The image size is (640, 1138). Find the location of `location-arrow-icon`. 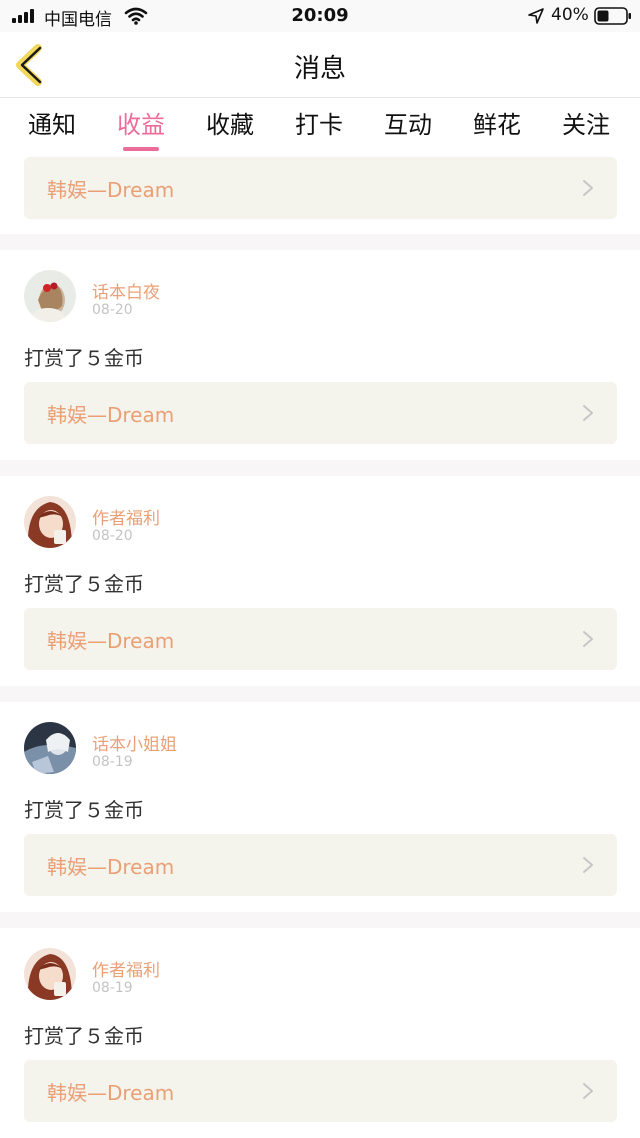

location-arrow-icon is located at coordinates (536, 16).